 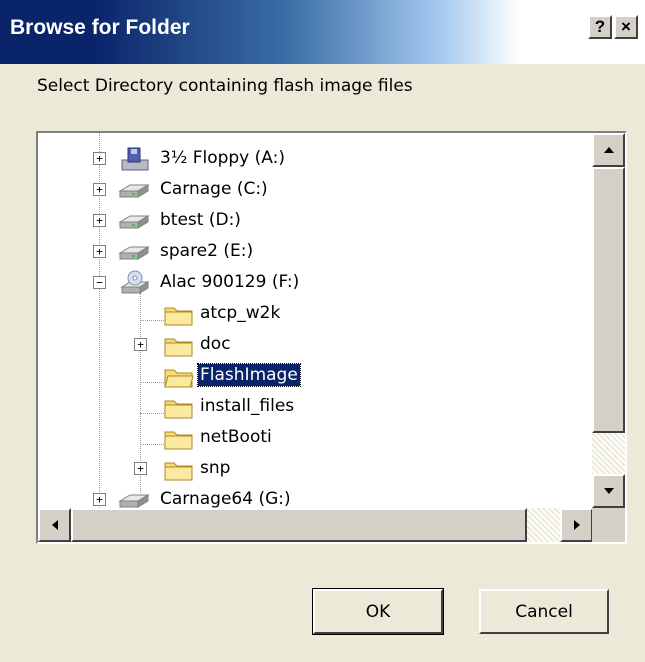 I want to click on tree-item-label: Alac 900129 (F:), so click(x=230, y=282).